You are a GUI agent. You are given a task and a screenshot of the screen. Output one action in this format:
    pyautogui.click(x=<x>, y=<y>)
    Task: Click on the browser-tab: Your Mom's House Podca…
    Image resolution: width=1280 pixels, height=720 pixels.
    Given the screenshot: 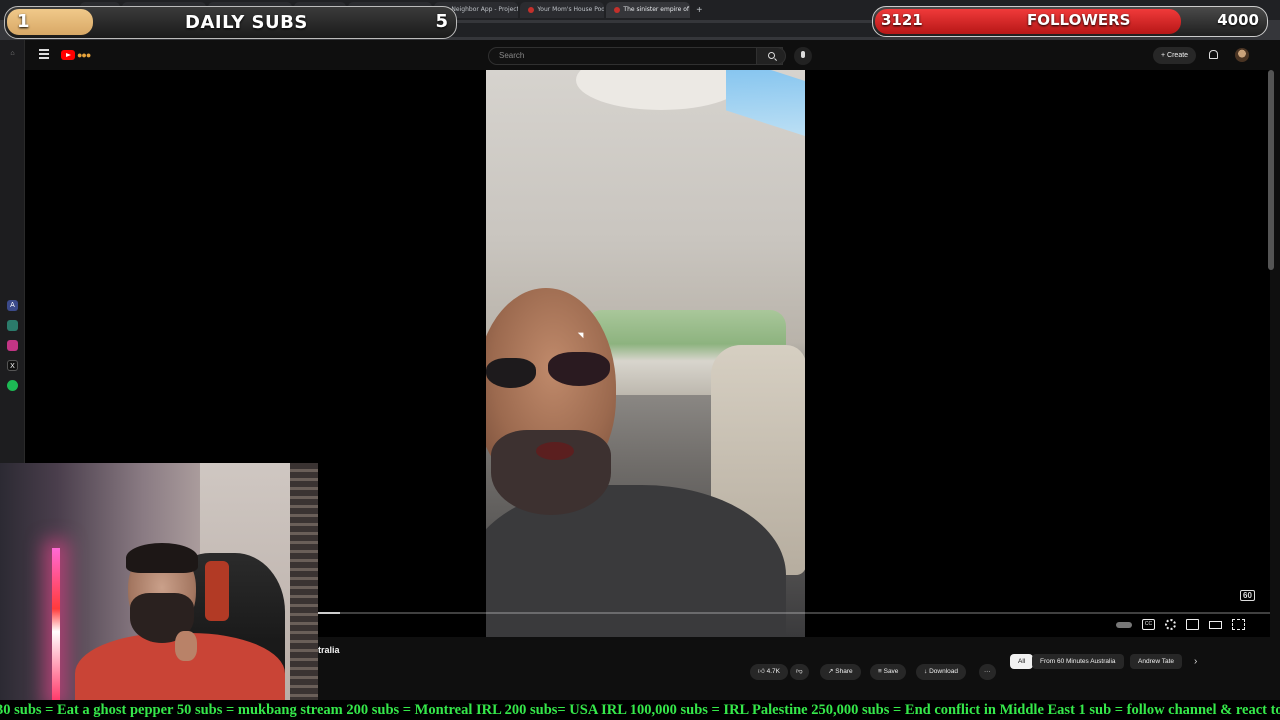 What is the action you would take?
    pyautogui.click(x=562, y=10)
    